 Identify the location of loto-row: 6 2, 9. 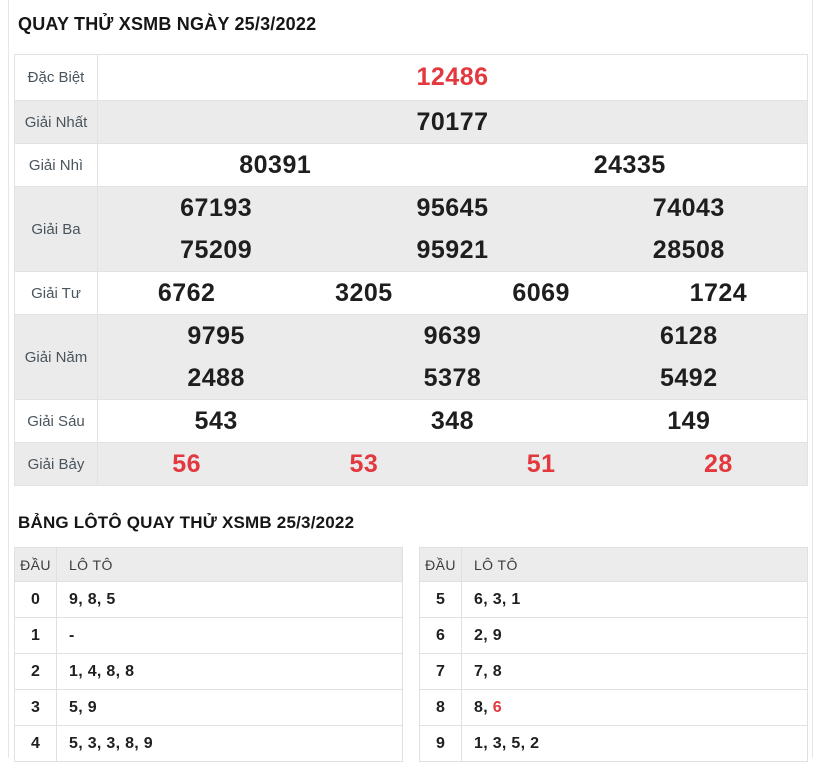
(613, 635).